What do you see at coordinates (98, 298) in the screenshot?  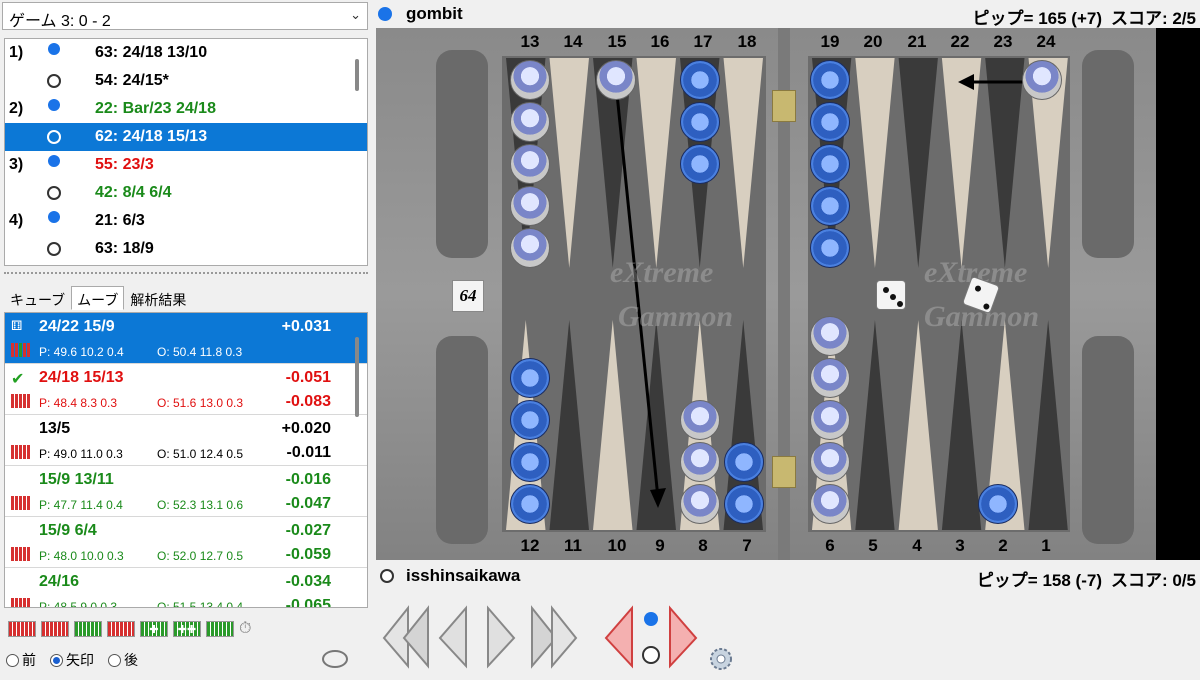 I see `tab-1: ムーブ` at bounding box center [98, 298].